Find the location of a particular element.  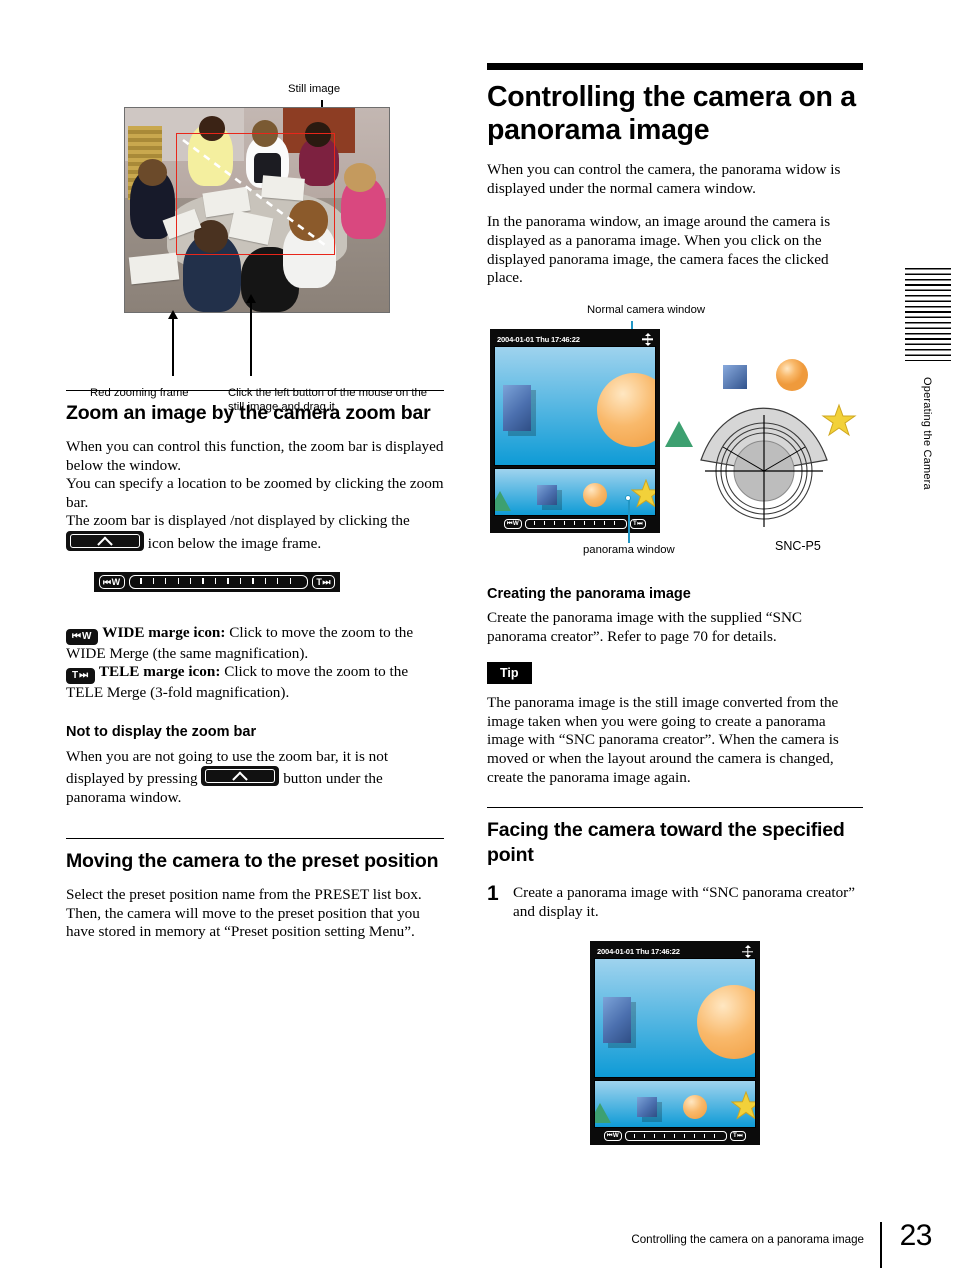

section-rule is located at coordinates (255, 390).